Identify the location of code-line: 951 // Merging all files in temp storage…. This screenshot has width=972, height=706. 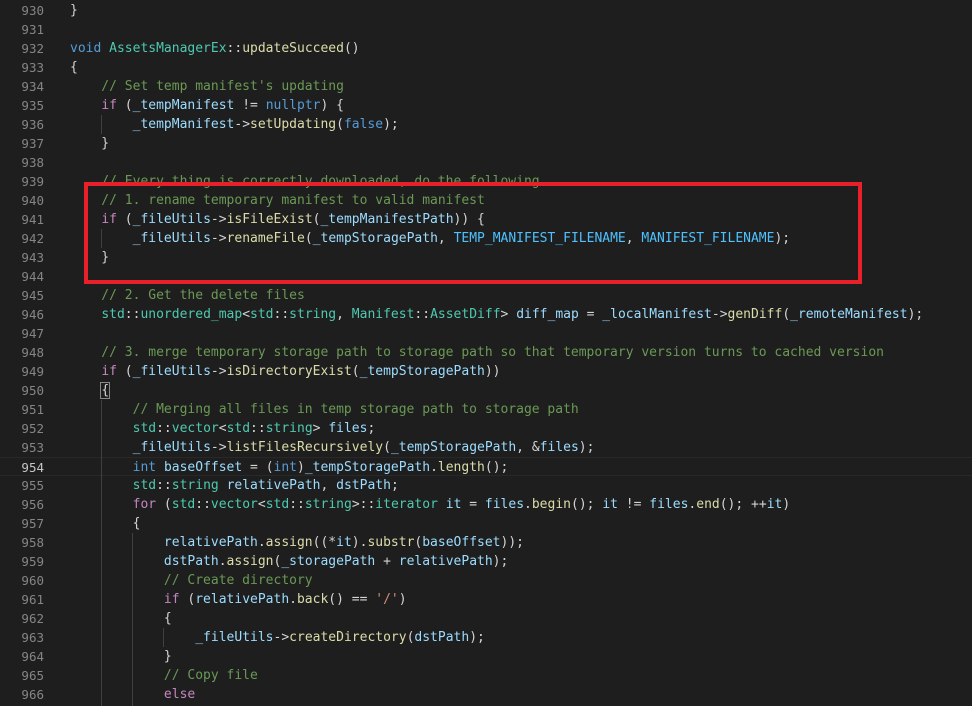
(486, 409).